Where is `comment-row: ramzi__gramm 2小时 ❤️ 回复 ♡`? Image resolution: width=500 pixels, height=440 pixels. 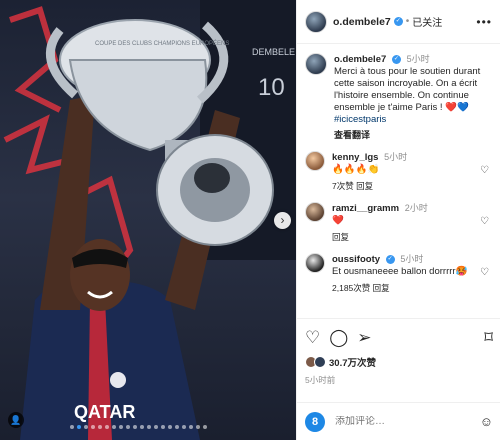 comment-row: ramzi__gramm 2小时 ❤️ 回复 ♡ is located at coordinates (399, 222).